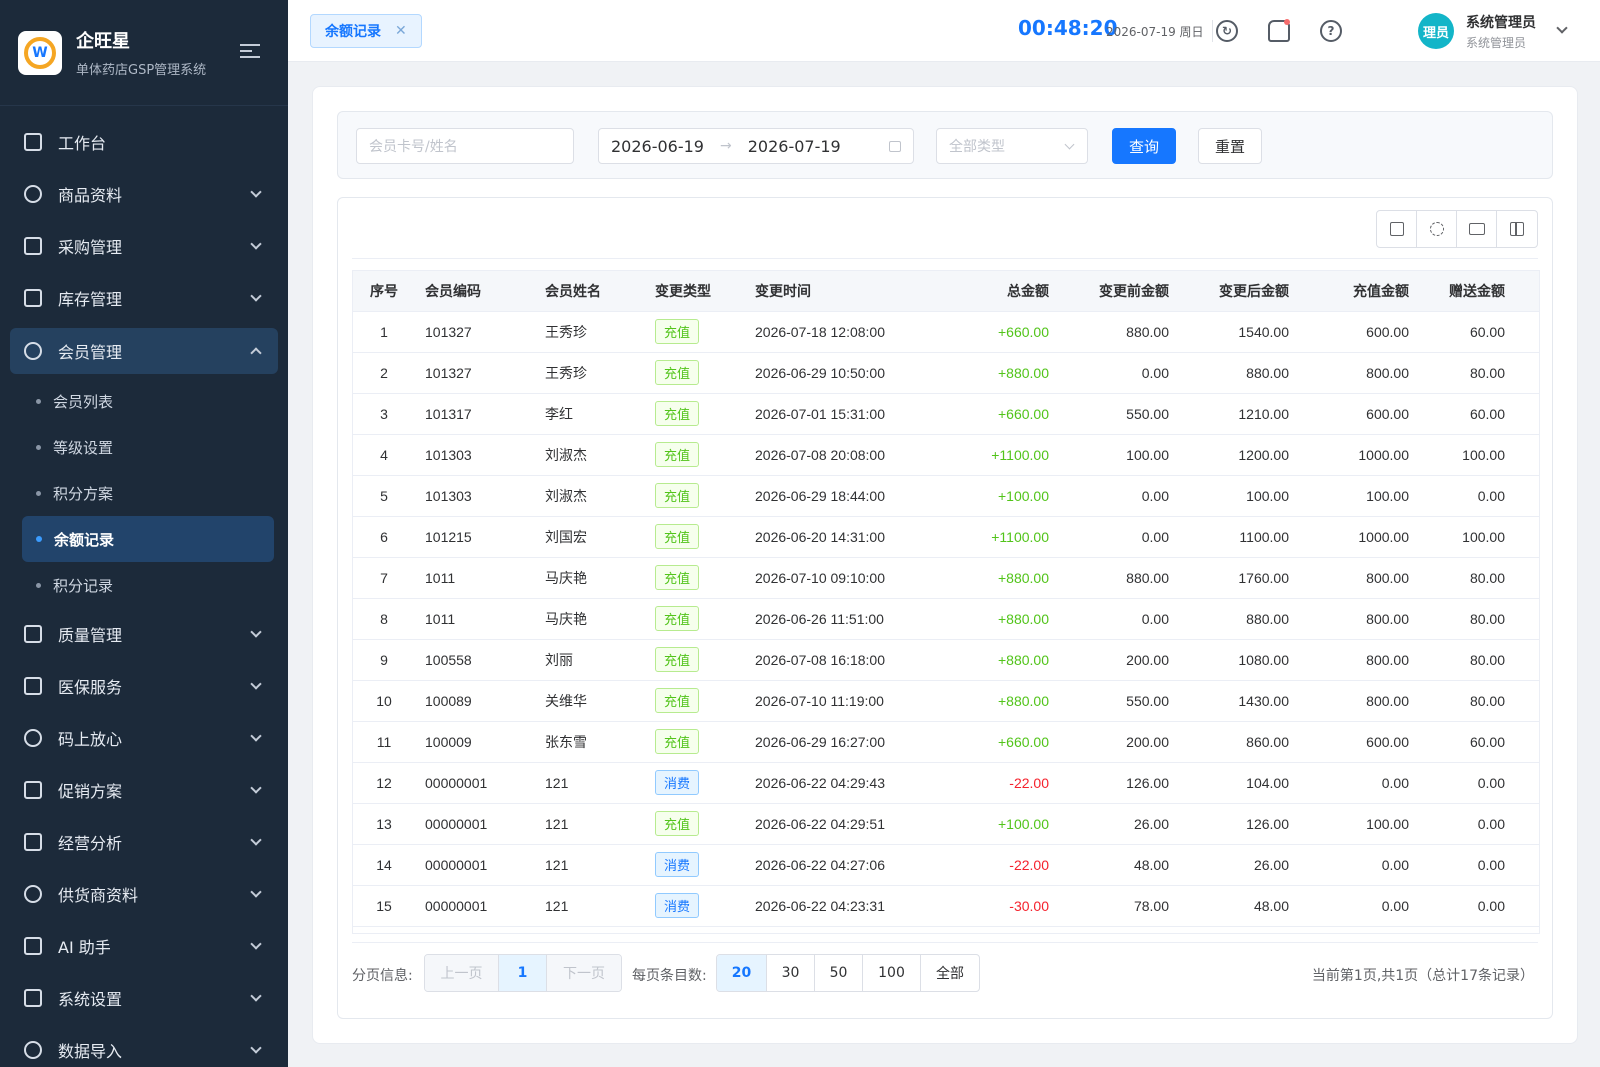 The height and width of the screenshot is (1067, 1600). Describe the element at coordinates (475, 291) in the screenshot. I see `column-header: 会员编码` at that location.